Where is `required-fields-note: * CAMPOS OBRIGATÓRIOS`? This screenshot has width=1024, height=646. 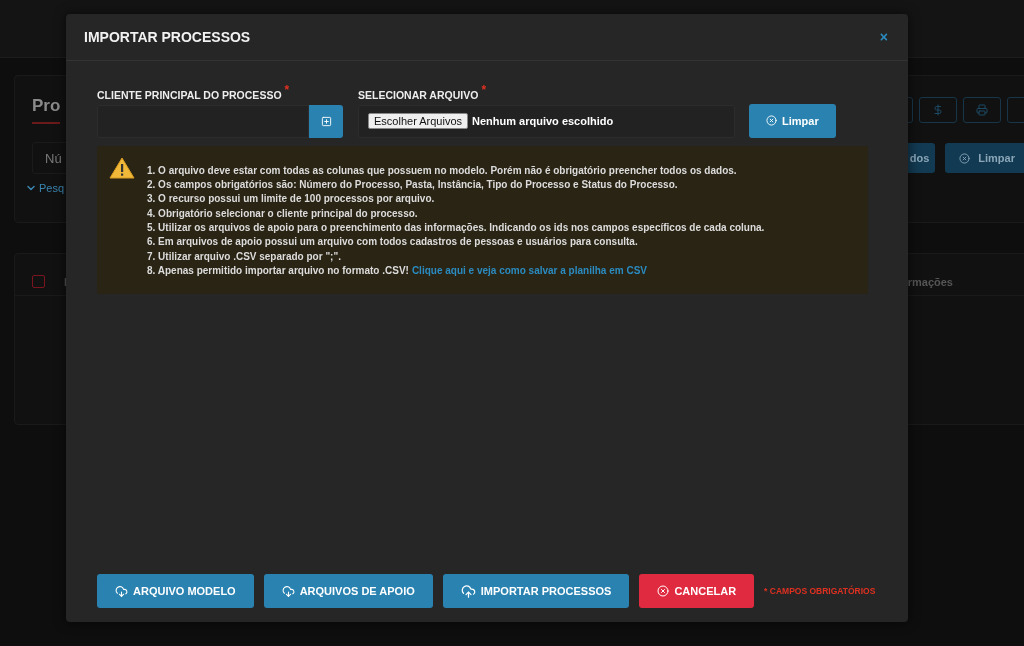 required-fields-note: * CAMPOS OBRIGATÓRIOS is located at coordinates (820, 591).